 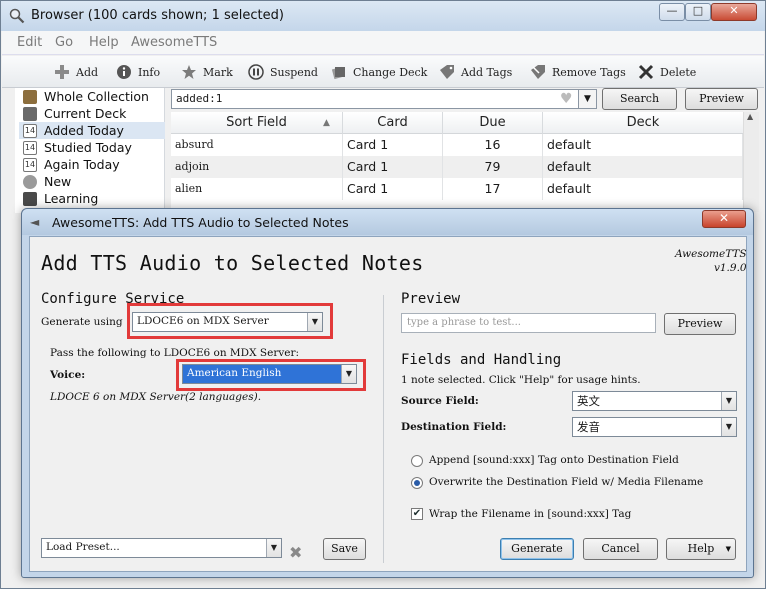 What do you see at coordinates (537, 549) in the screenshot?
I see `generate-button: Generate` at bounding box center [537, 549].